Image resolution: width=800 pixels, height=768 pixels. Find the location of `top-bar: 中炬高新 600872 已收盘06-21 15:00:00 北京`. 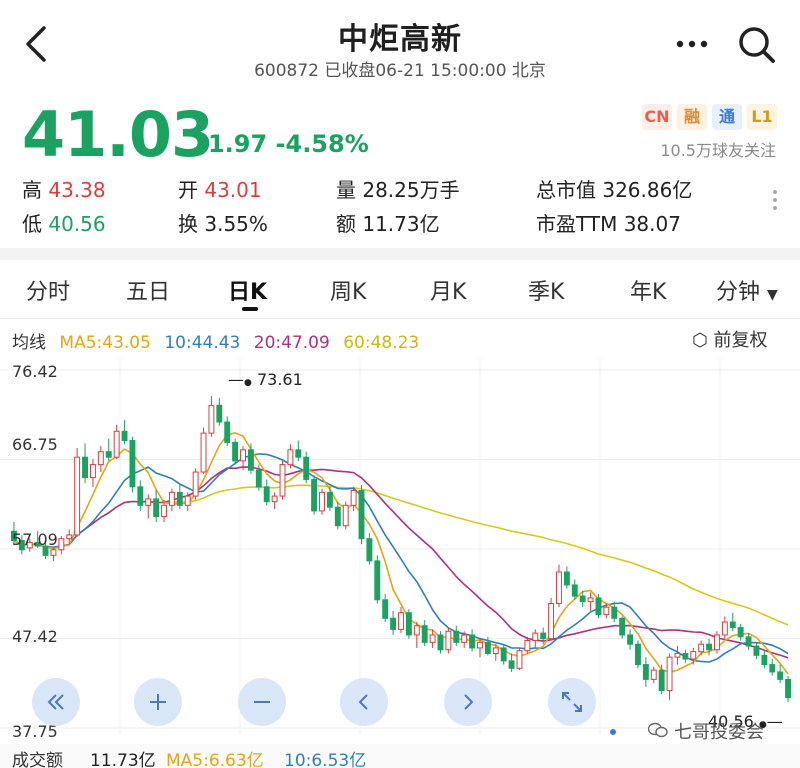

top-bar: 中炬高新 600872 已收盘06-21 15:00:00 北京 is located at coordinates (400, 45).